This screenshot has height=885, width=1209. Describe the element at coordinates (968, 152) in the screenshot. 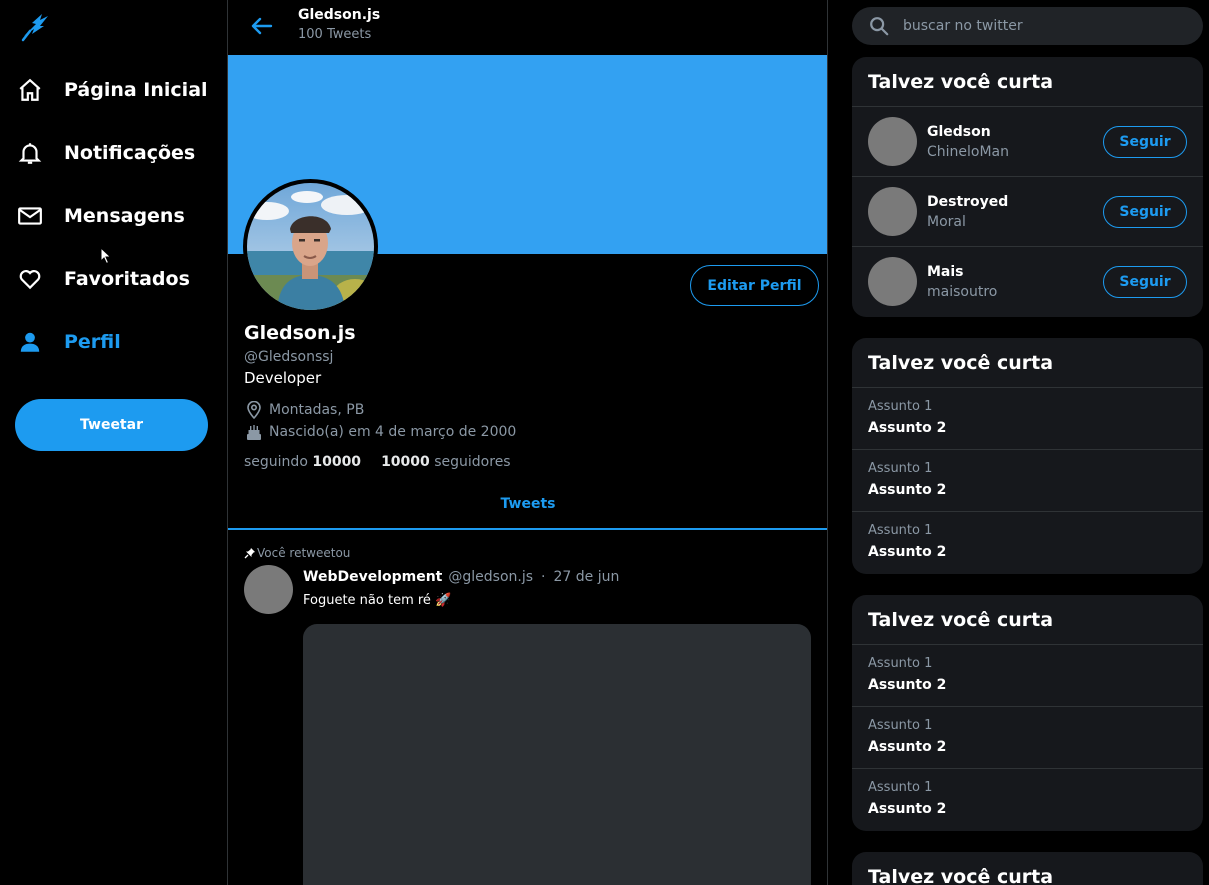

I see `suggestion-handle: ChineloMan` at that location.